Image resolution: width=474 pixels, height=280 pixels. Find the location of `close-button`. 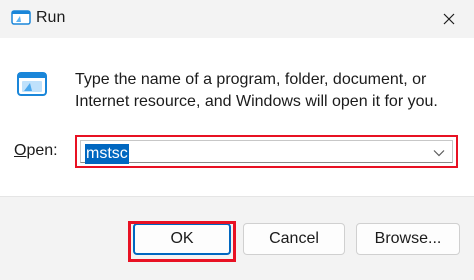

close-button is located at coordinates (449, 19).